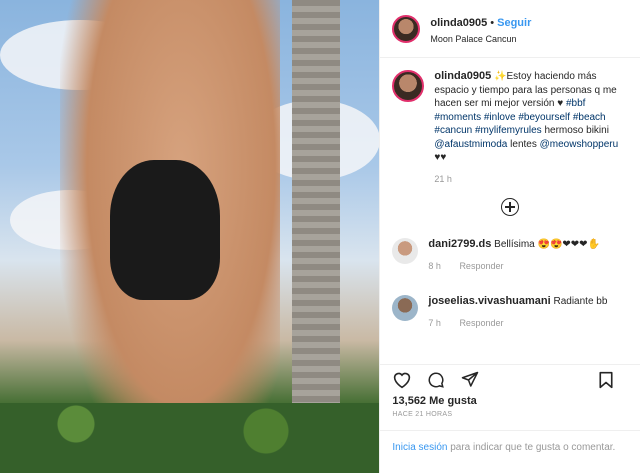 This screenshot has height=473, width=640. I want to click on heart-icon, so click(402, 380).